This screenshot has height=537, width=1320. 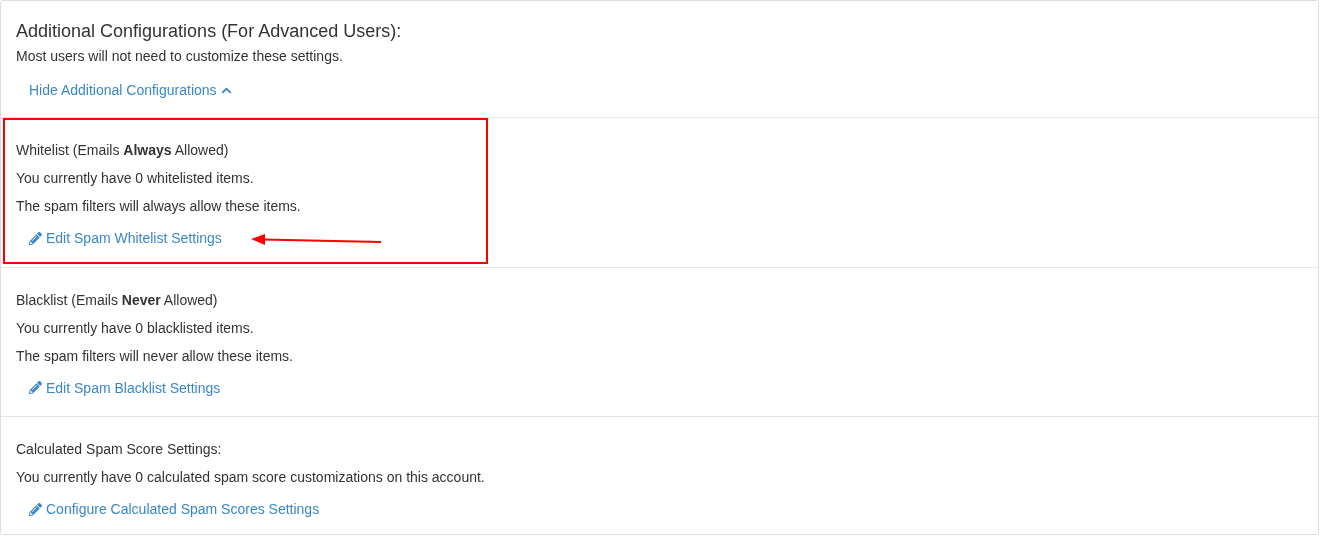 I want to click on section-text: You currently have 0 whitelisted items., so click(x=135, y=178).